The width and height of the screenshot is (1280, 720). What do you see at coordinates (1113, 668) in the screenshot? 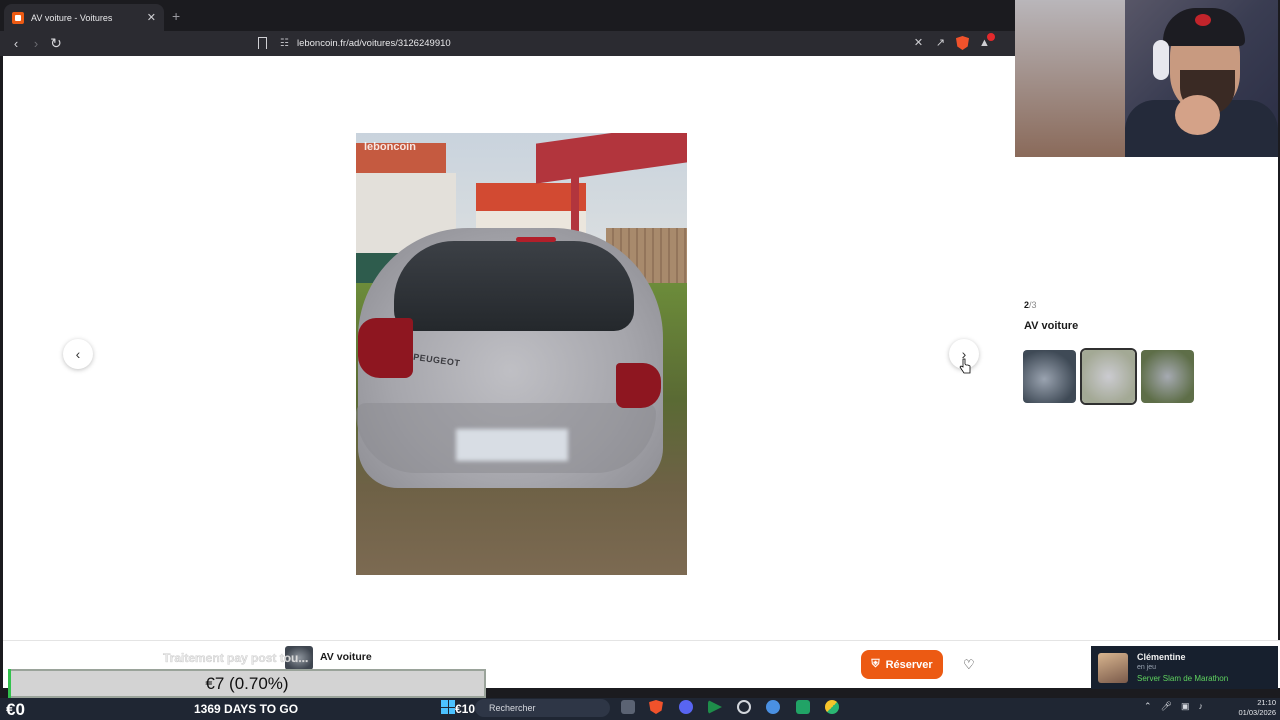
I see `avatar` at bounding box center [1113, 668].